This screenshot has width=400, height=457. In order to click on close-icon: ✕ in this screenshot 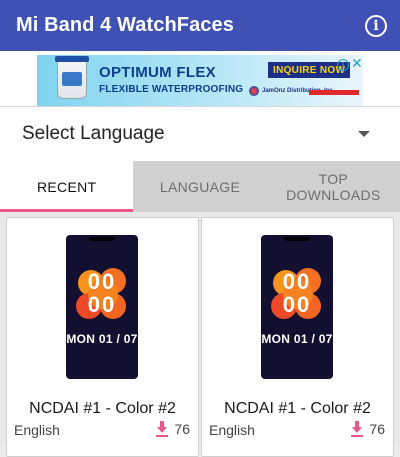, I will do `click(357, 63)`.